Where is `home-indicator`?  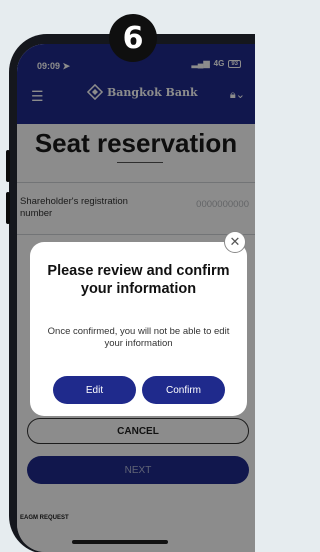
home-indicator is located at coordinates (120, 542).